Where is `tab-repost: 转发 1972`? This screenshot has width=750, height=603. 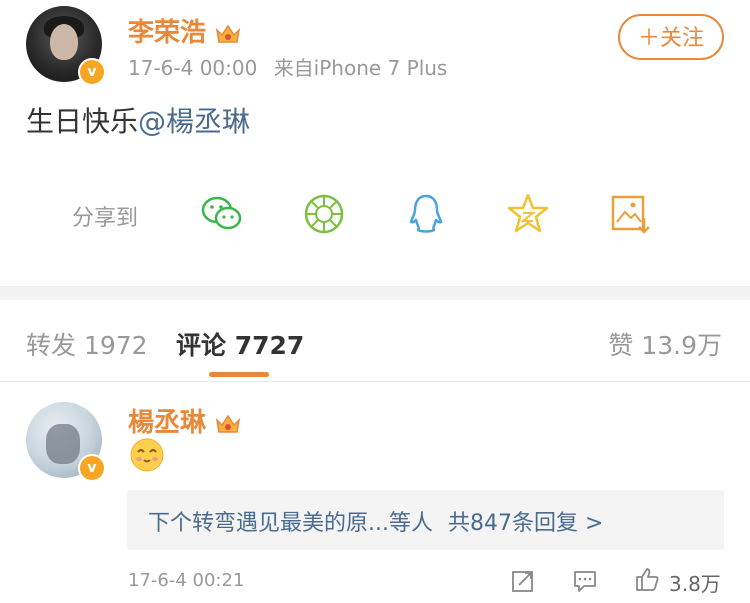 tab-repost: 转发 1972 is located at coordinates (87, 344).